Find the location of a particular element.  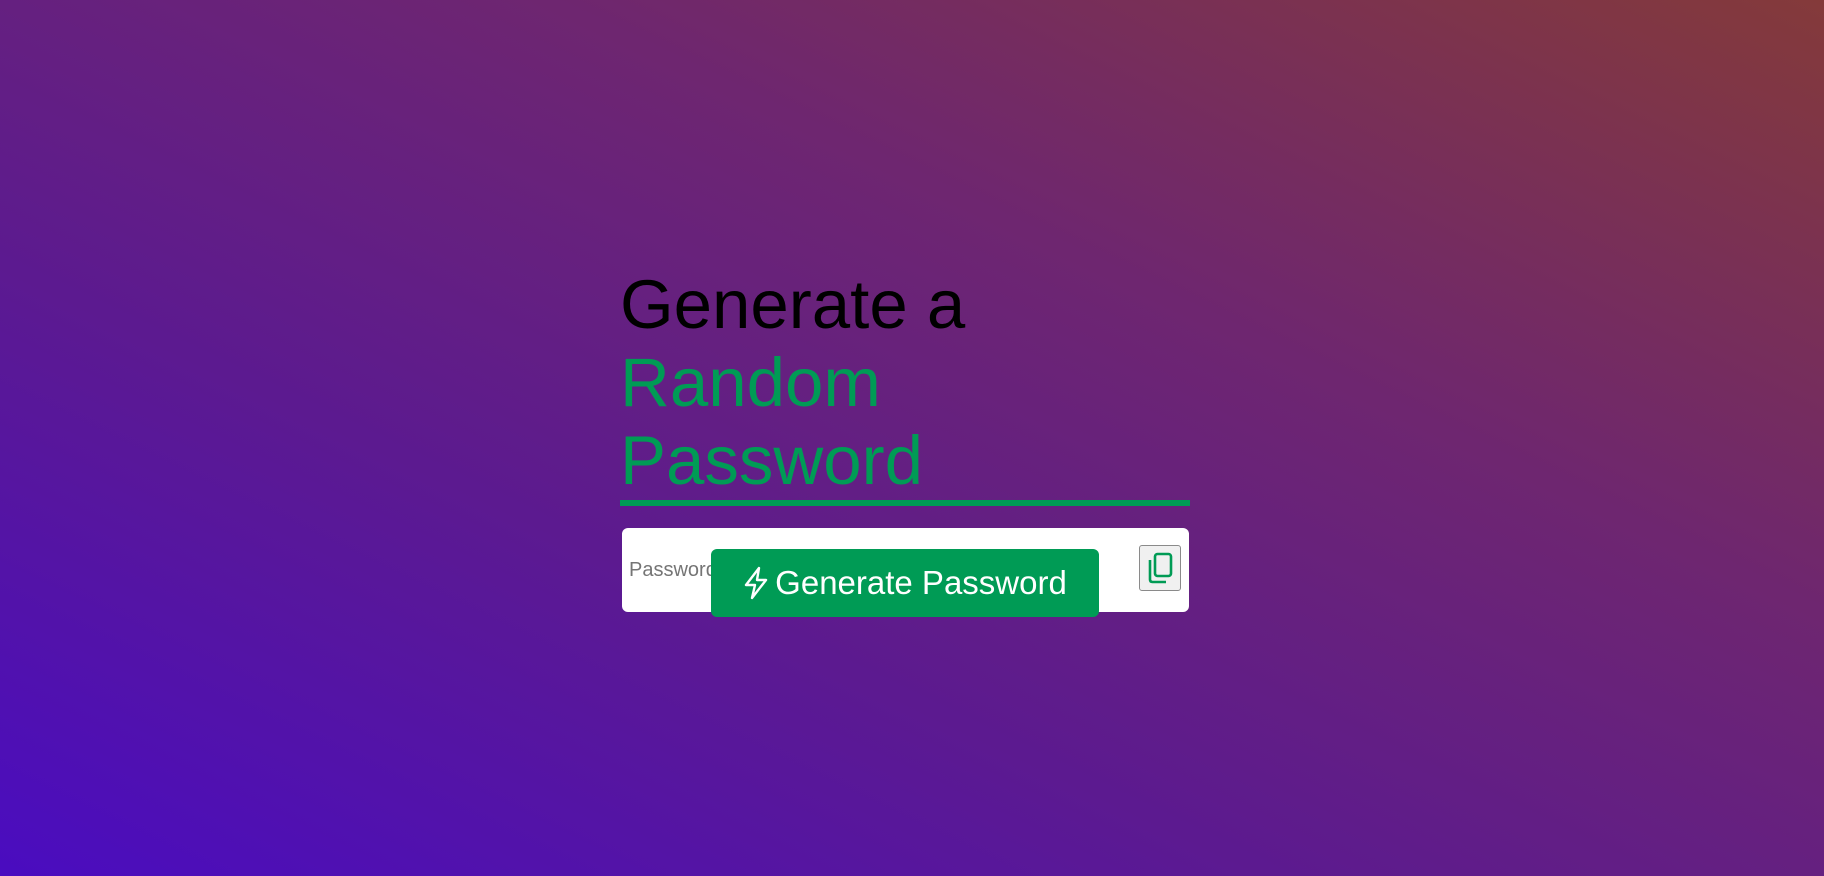

copy-icon is located at coordinates (1160, 568).